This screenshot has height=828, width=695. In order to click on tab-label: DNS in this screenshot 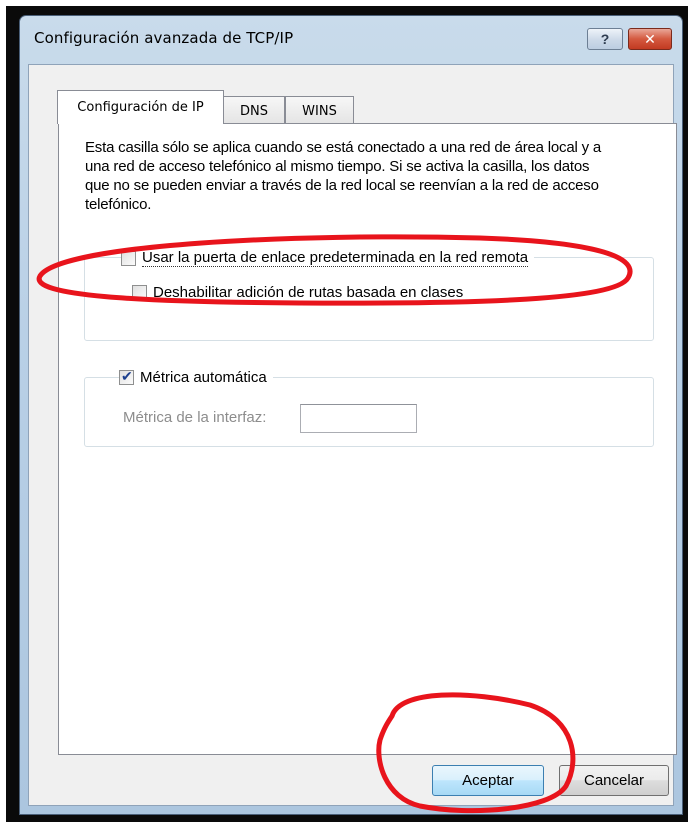, I will do `click(254, 111)`.